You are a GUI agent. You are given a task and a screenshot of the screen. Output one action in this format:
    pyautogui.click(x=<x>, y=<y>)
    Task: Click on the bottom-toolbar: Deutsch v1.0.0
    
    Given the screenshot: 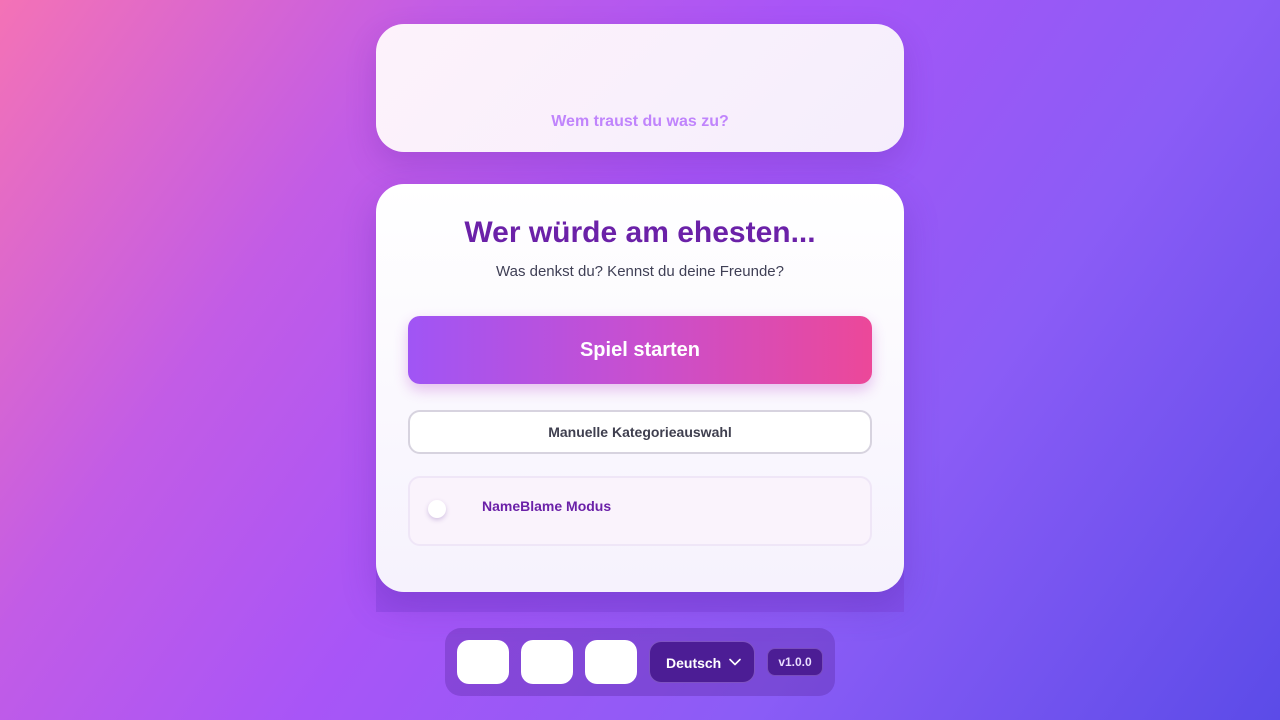 What is the action you would take?
    pyautogui.click(x=640, y=662)
    